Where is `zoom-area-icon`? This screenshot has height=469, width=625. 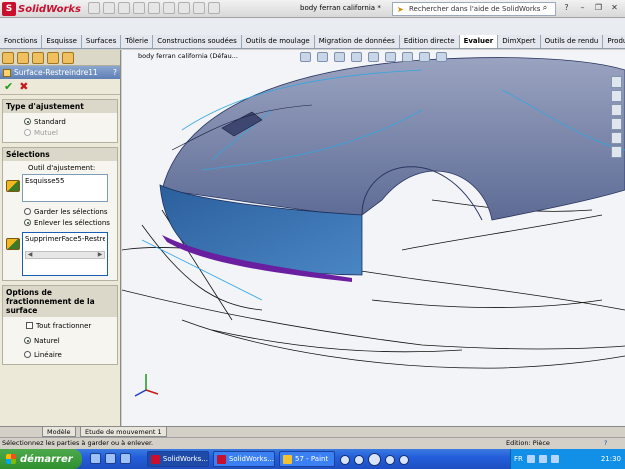 zoom-area-icon is located at coordinates (322, 57).